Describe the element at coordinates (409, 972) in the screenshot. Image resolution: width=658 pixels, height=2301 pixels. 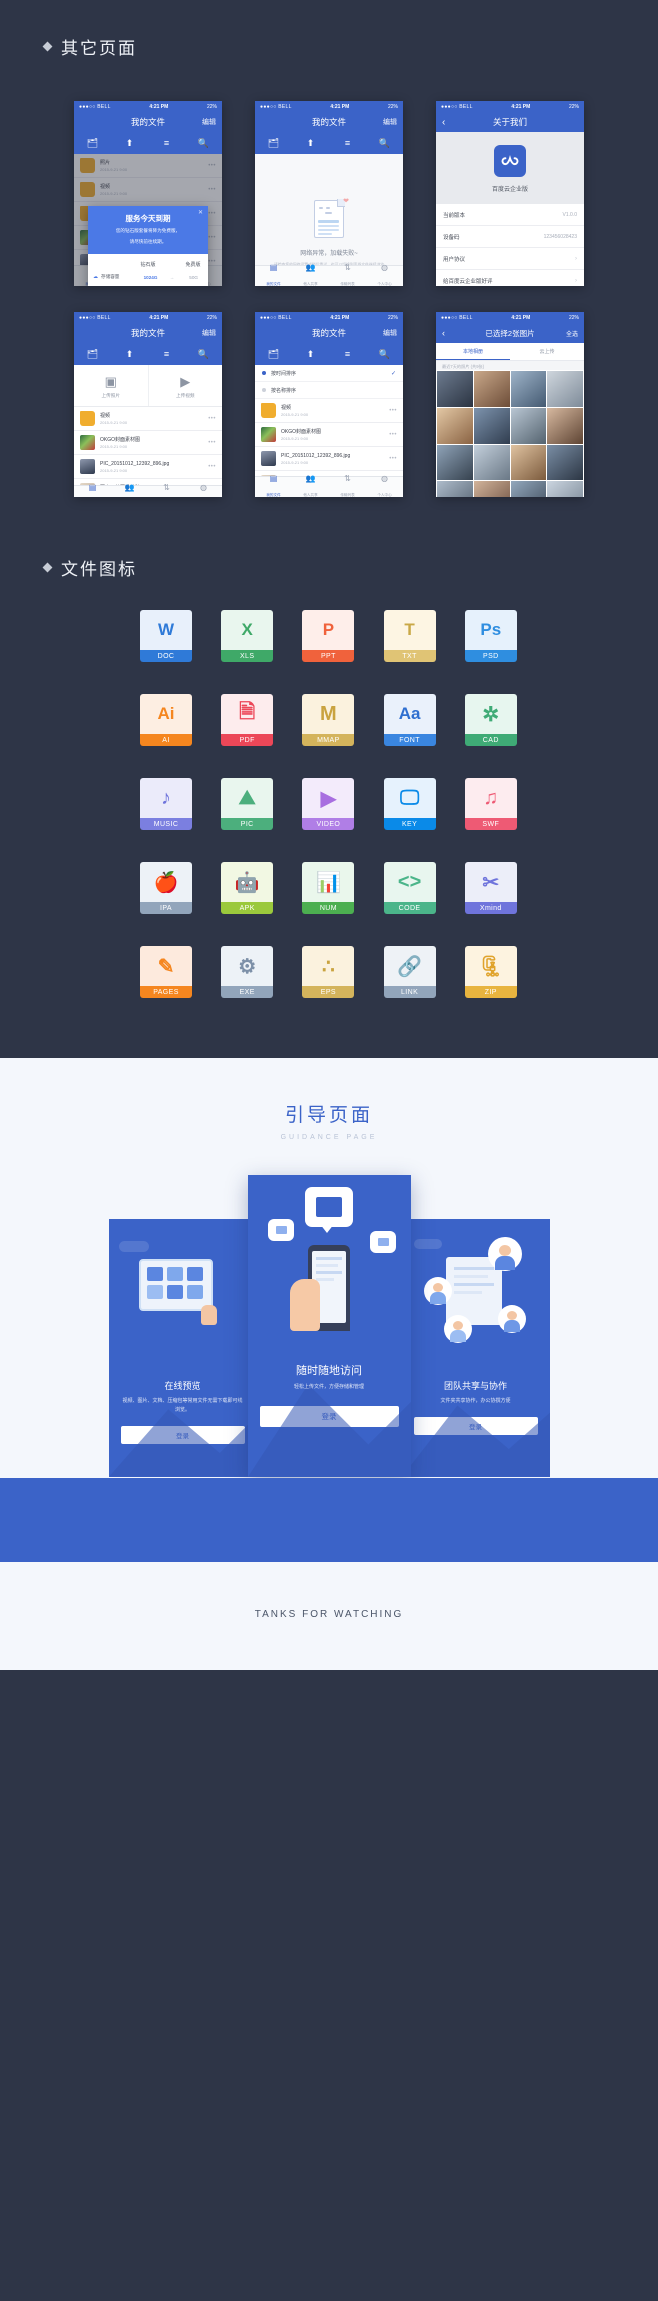
I see `file-type-icon-link: 🔗 LINK` at that location.